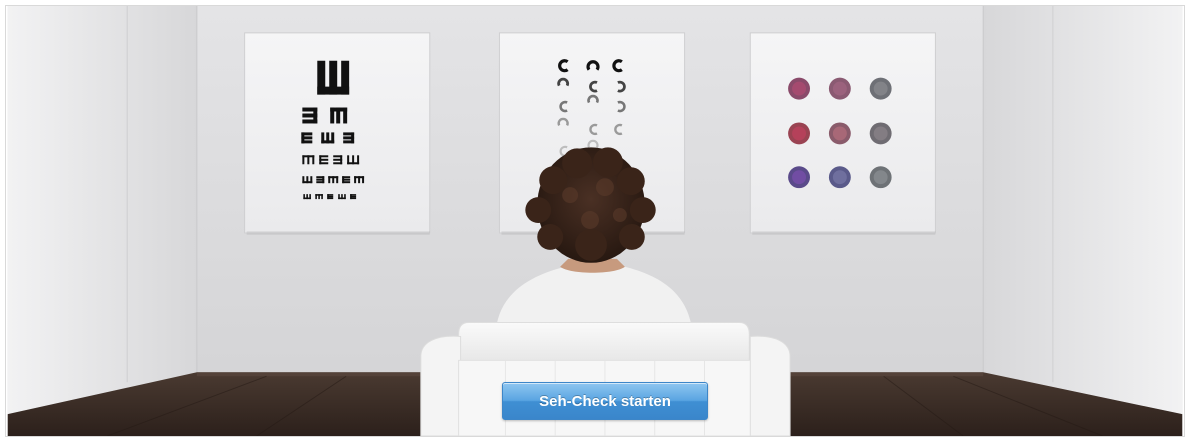 Image resolution: width=1189 pixels, height=440 pixels. Describe the element at coordinates (842, 133) in the screenshot. I see `color-plate-chart` at that location.